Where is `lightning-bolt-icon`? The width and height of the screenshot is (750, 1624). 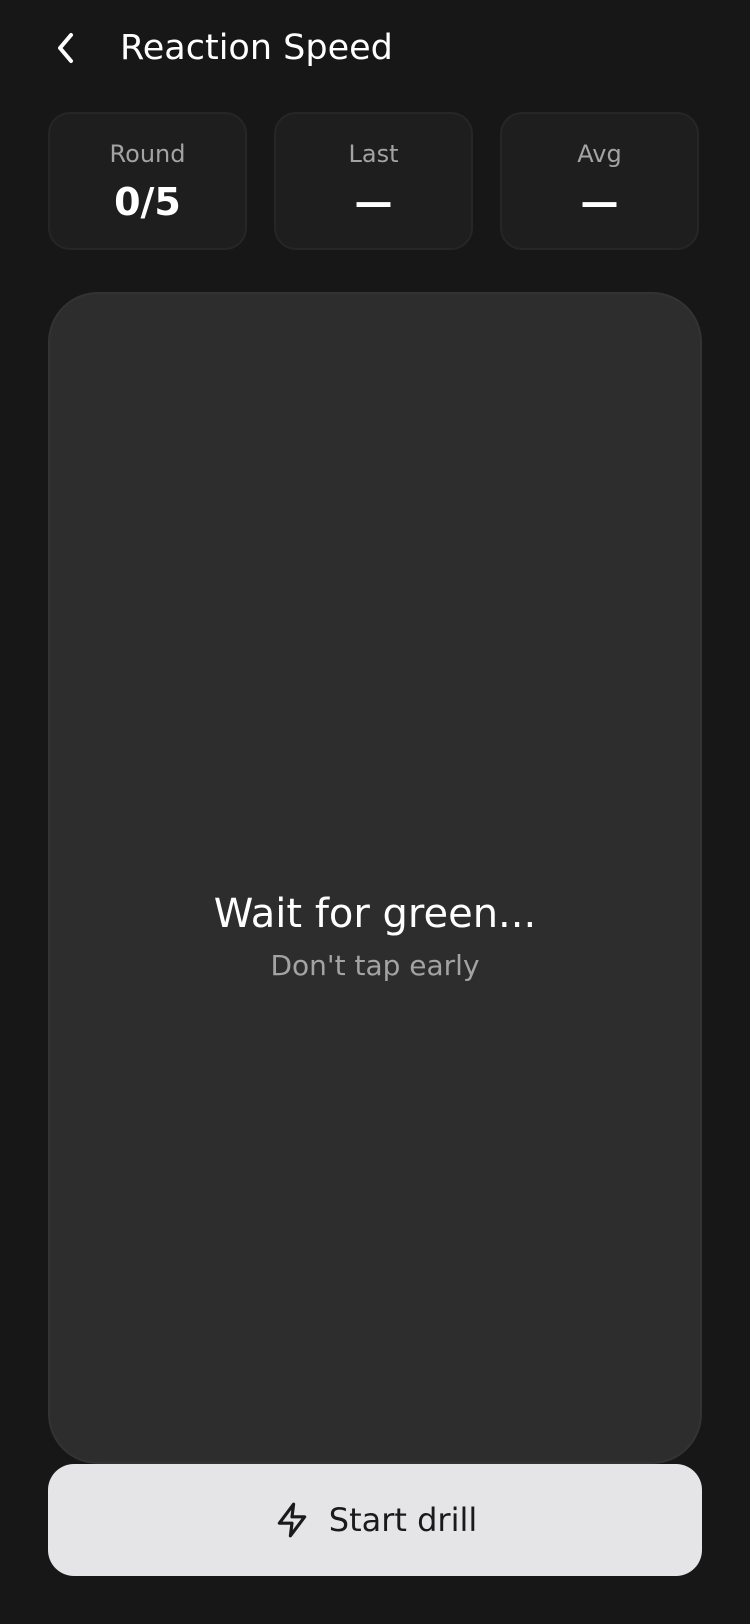
lightning-bolt-icon is located at coordinates (292, 1520).